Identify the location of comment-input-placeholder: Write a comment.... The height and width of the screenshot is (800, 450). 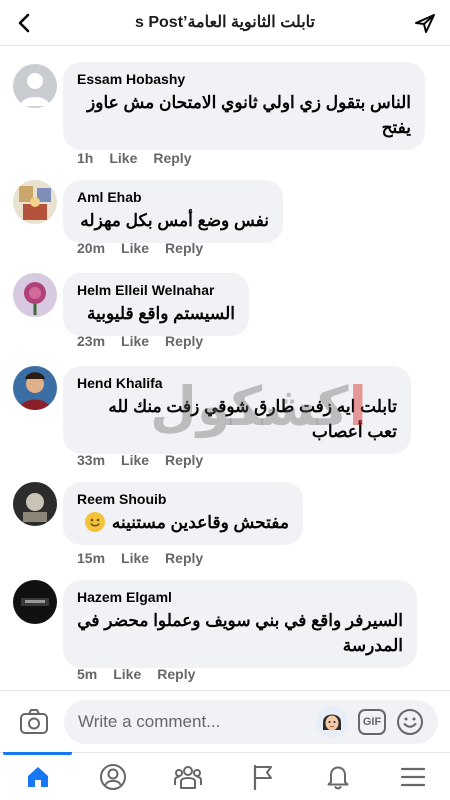
(149, 721).